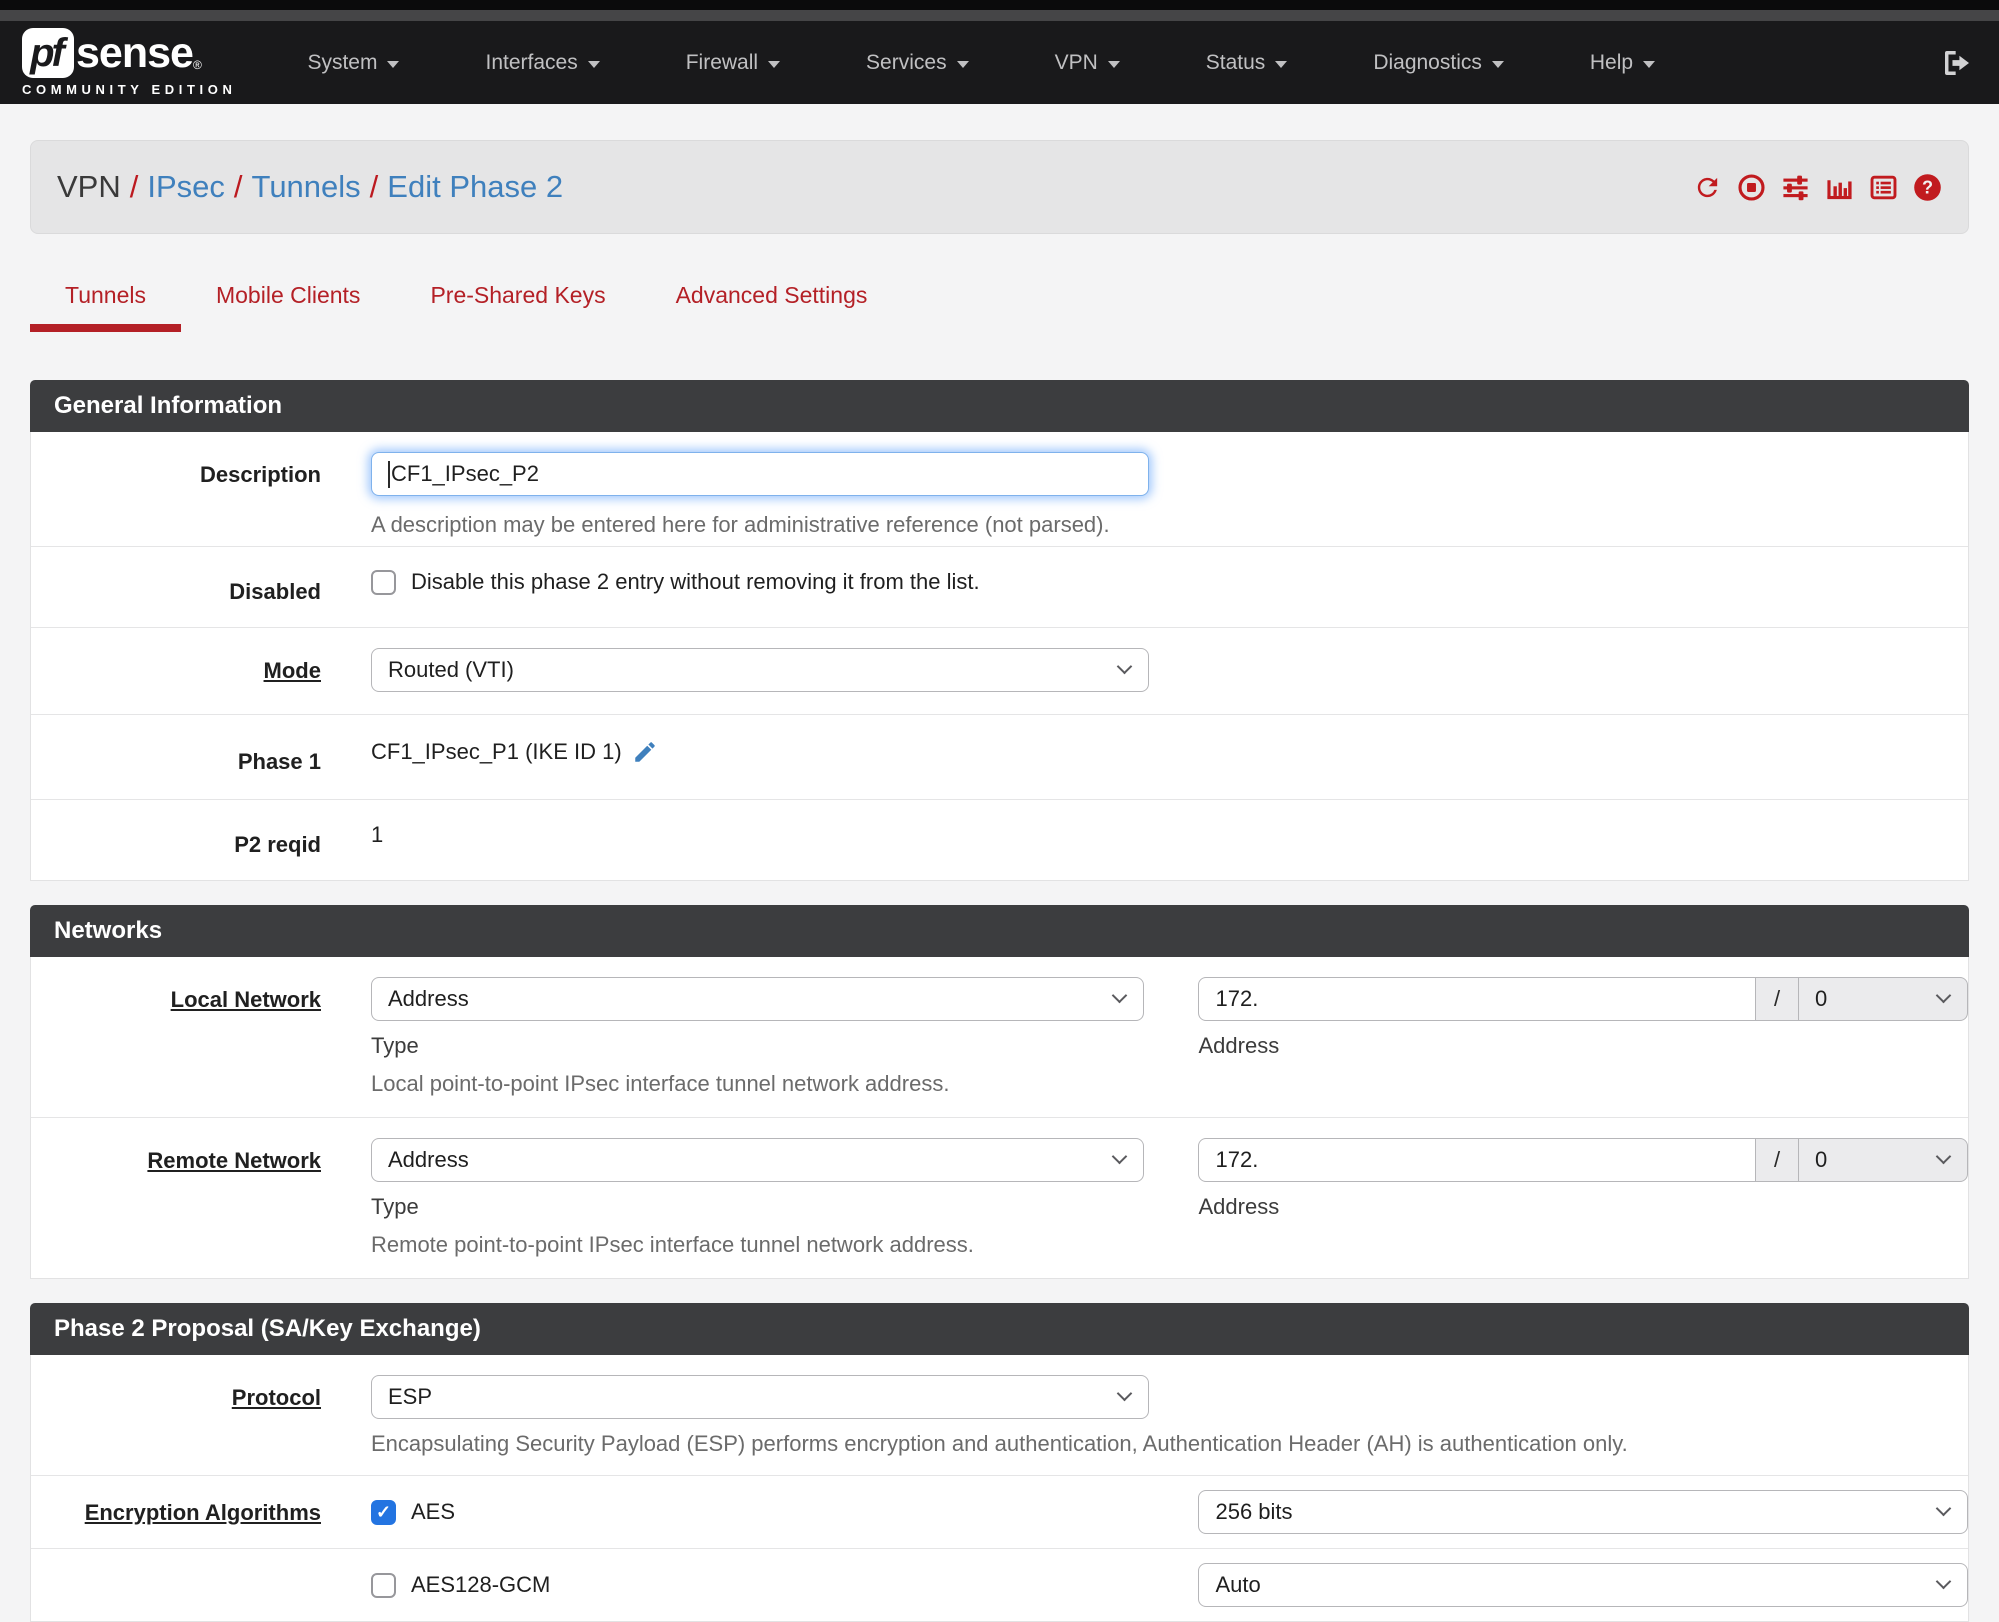 This screenshot has height=1622, width=1999. I want to click on form-row-mode: Mode Routed (VTI), so click(999, 671).